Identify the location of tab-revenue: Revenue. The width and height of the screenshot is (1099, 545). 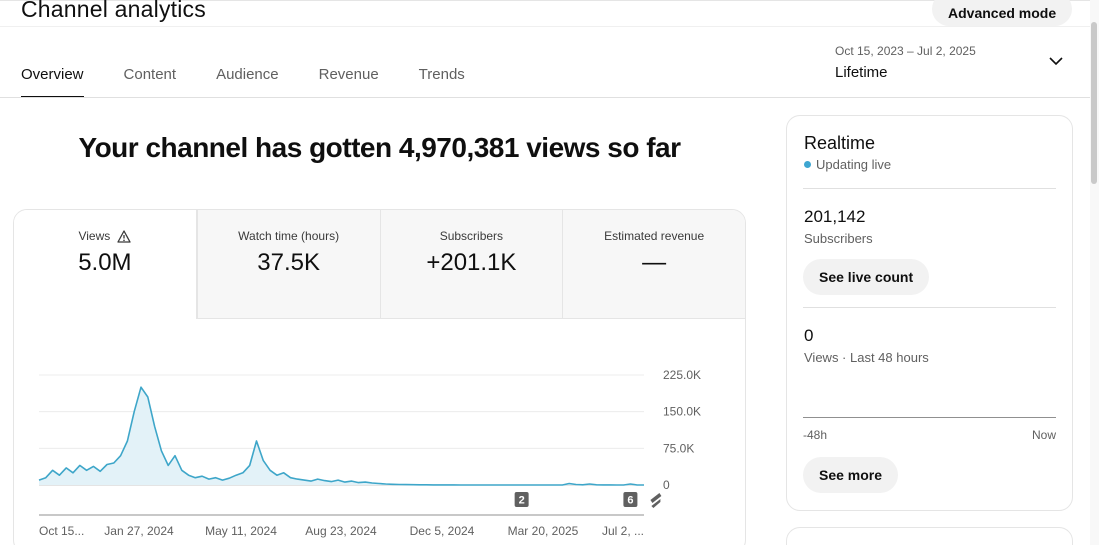
(349, 82).